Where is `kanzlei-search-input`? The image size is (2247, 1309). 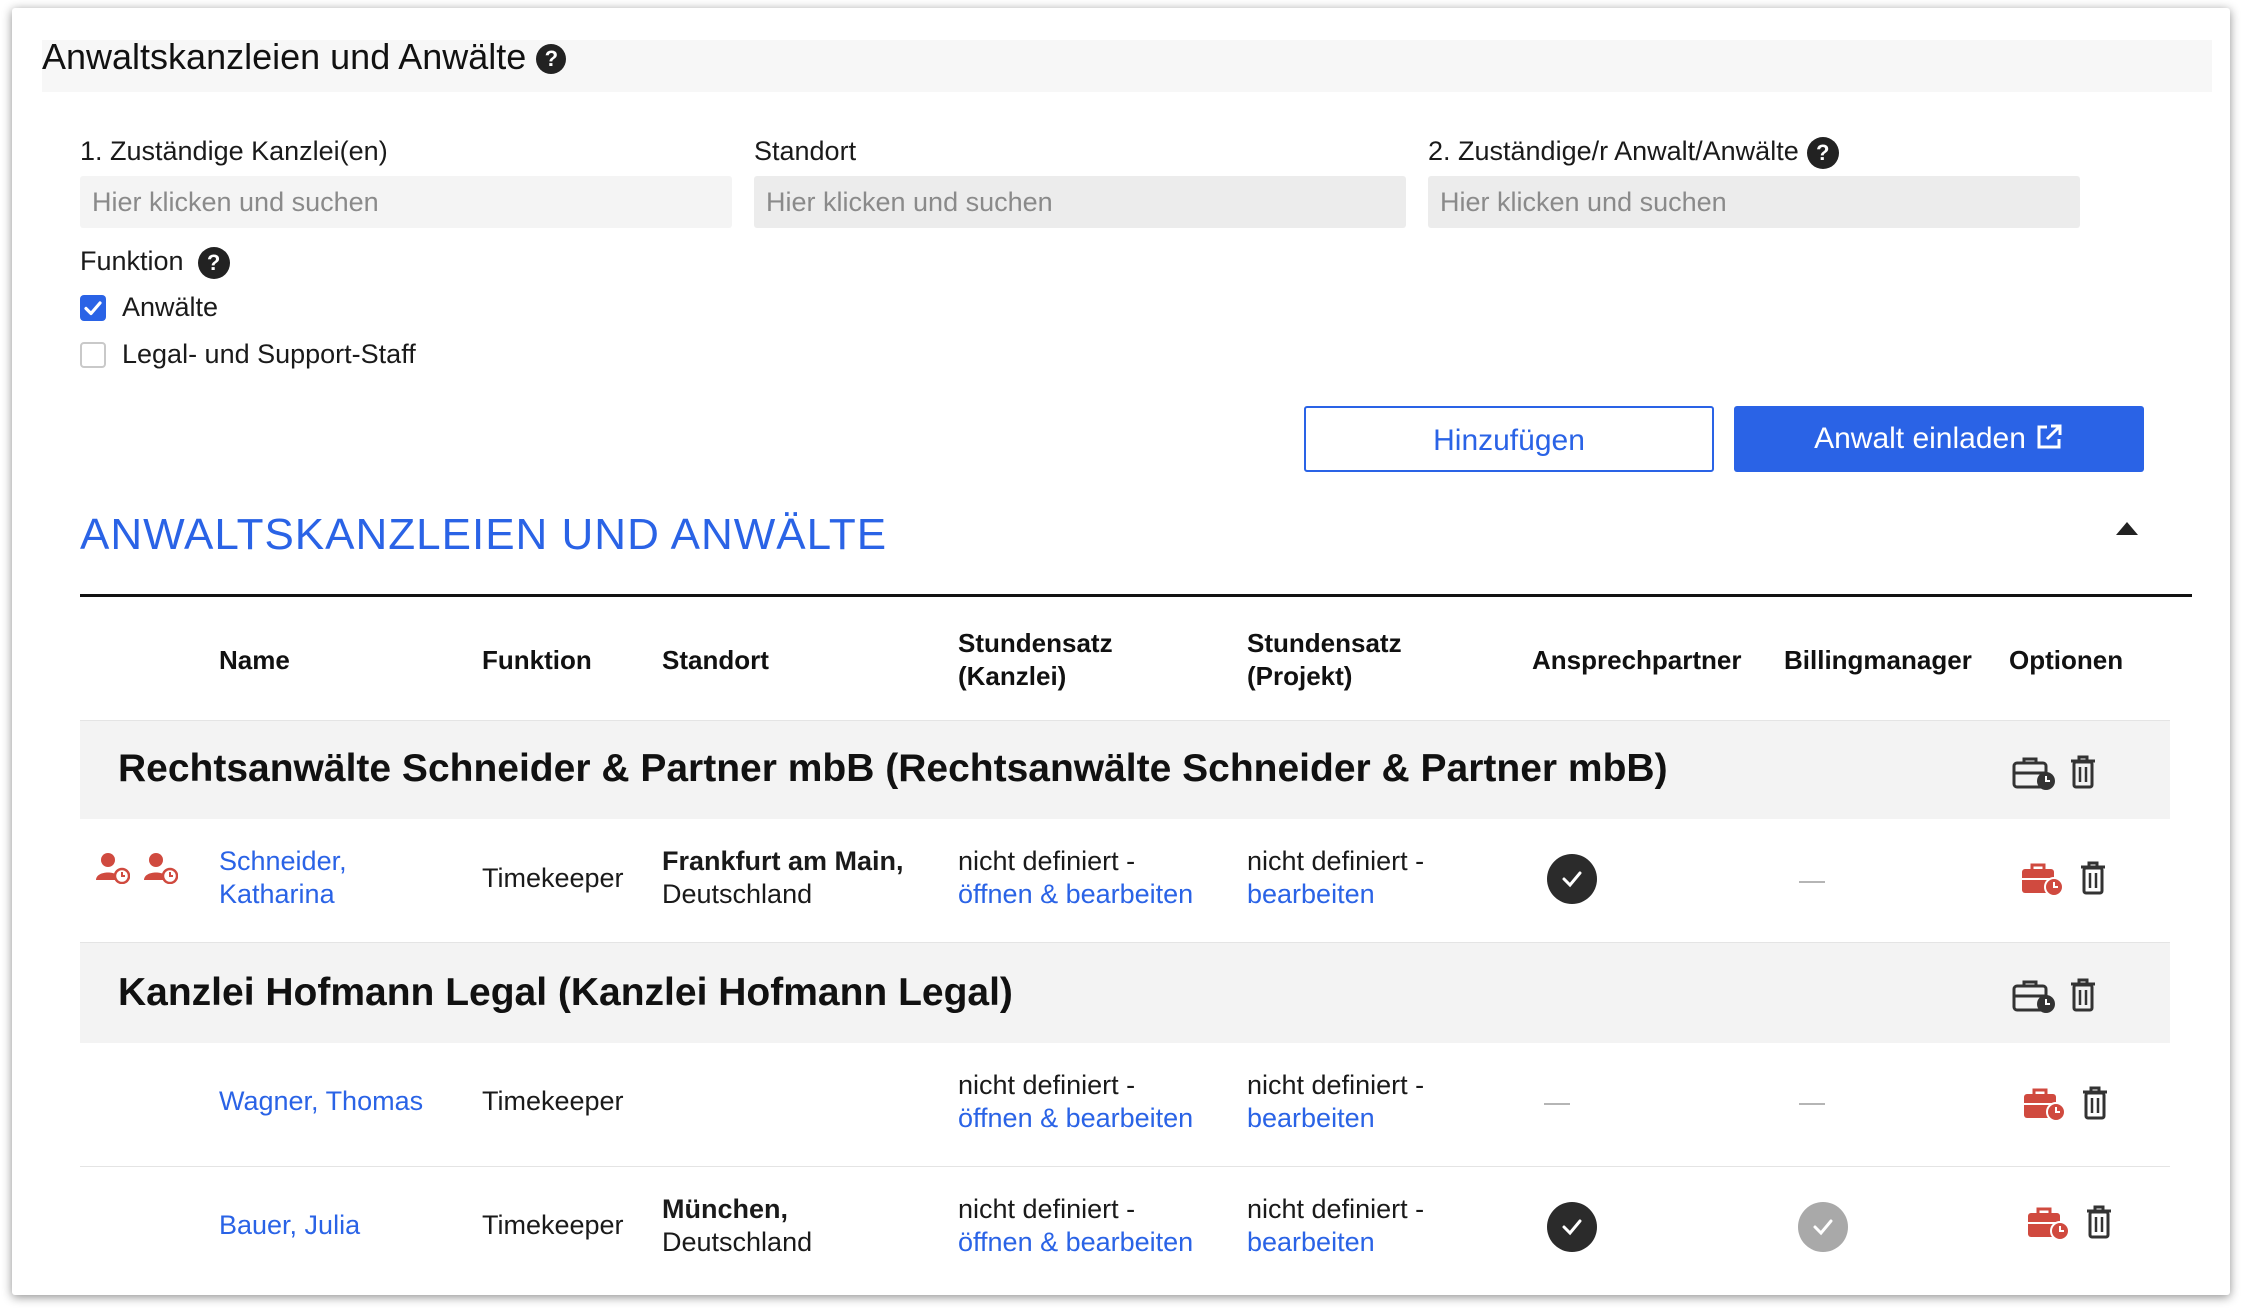 kanzlei-search-input is located at coordinates (406, 202).